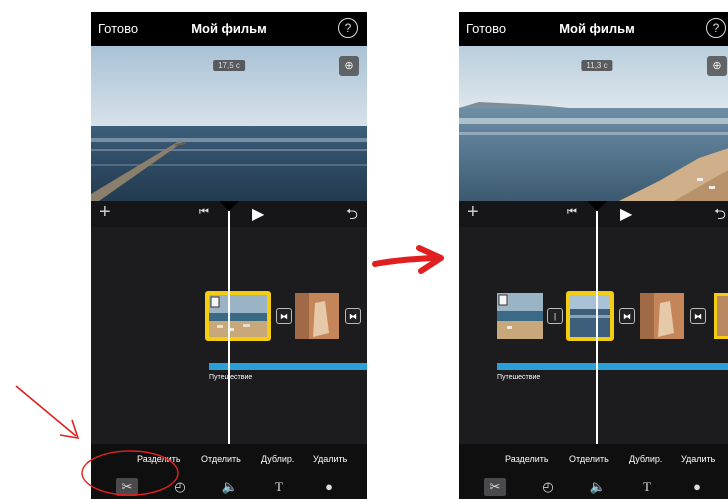  I want to click on transition-arrow-annotation, so click(408, 259).